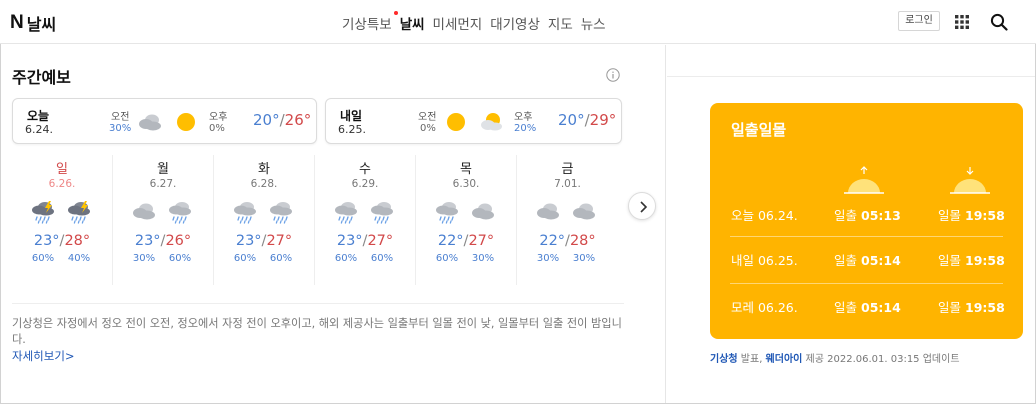  What do you see at coordinates (613, 75) in the screenshot?
I see `info-icon` at bounding box center [613, 75].